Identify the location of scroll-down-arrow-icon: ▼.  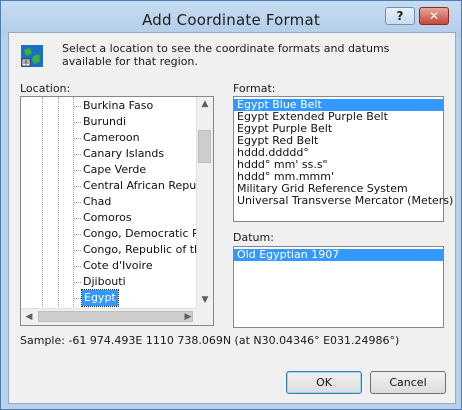
(205, 300).